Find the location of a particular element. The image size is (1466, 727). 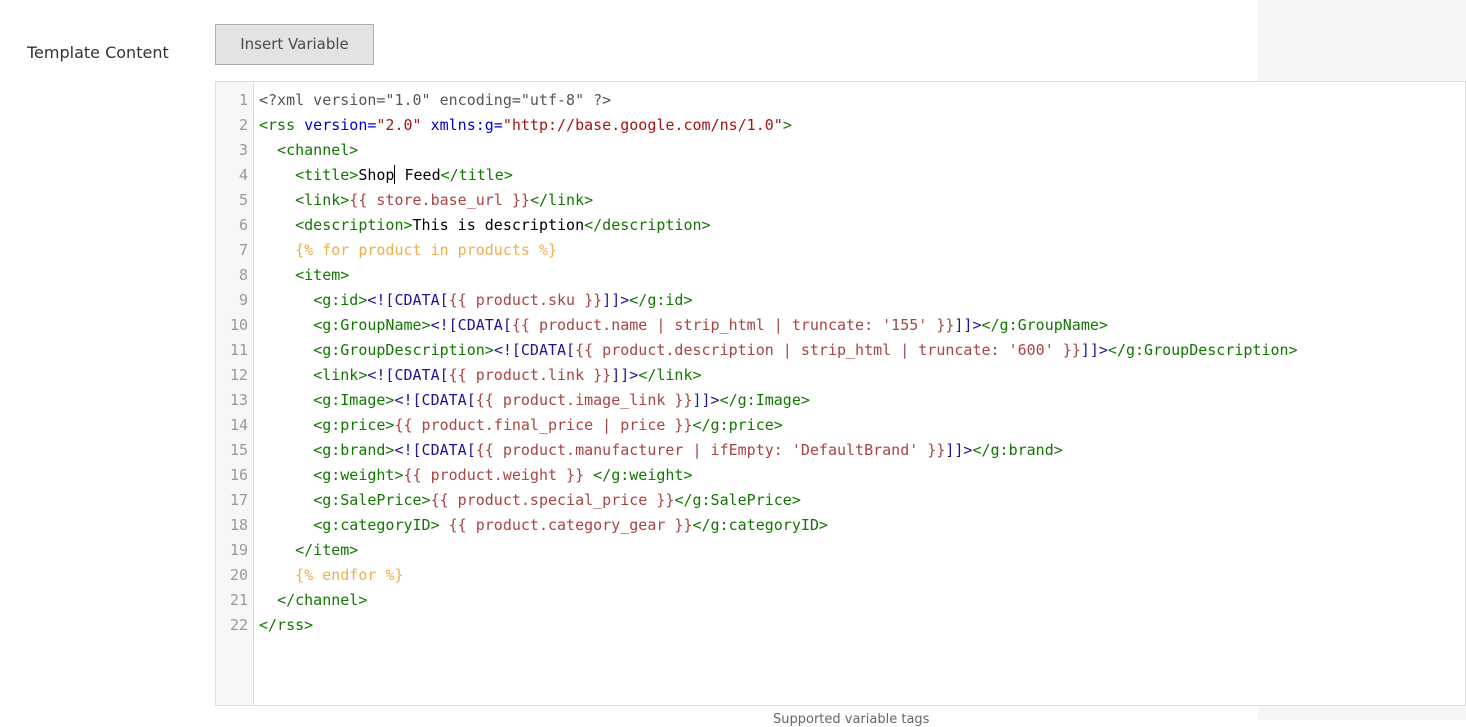

code-line: 8 <item> is located at coordinates (840, 275).